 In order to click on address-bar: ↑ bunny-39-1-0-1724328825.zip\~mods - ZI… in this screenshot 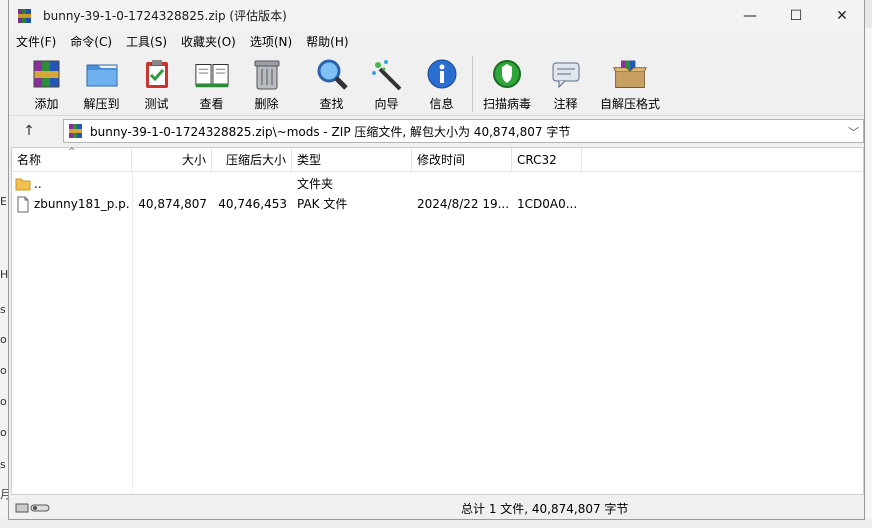, I will do `click(436, 131)`.